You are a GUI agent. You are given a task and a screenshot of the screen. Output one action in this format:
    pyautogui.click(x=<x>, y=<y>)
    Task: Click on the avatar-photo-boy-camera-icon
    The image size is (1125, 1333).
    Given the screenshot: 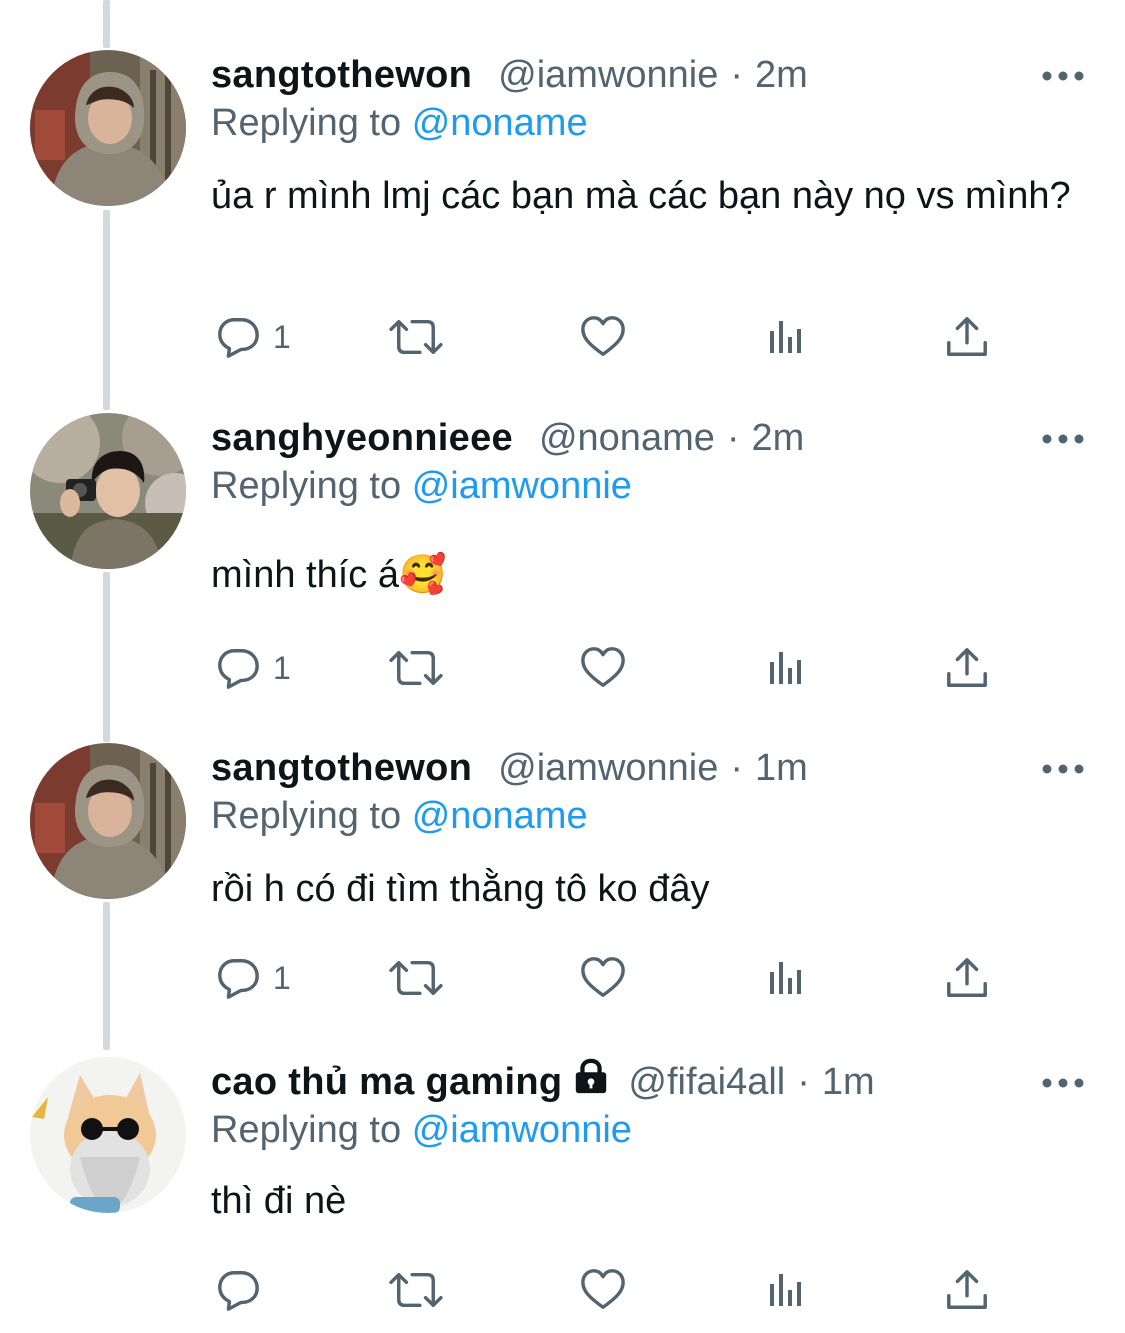 What is the action you would take?
    pyautogui.click(x=108, y=491)
    